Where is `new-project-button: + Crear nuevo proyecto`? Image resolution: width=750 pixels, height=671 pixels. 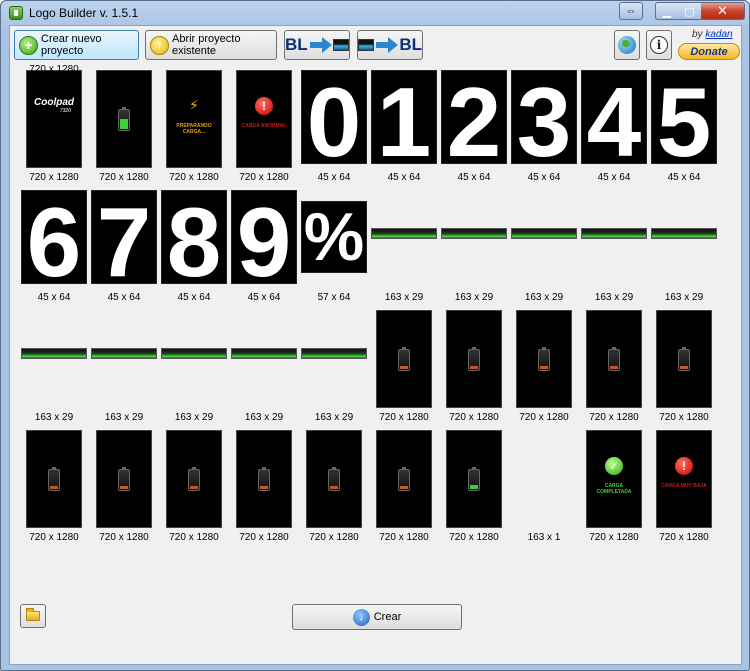 new-project-button: + Crear nuevo proyecto is located at coordinates (76, 45).